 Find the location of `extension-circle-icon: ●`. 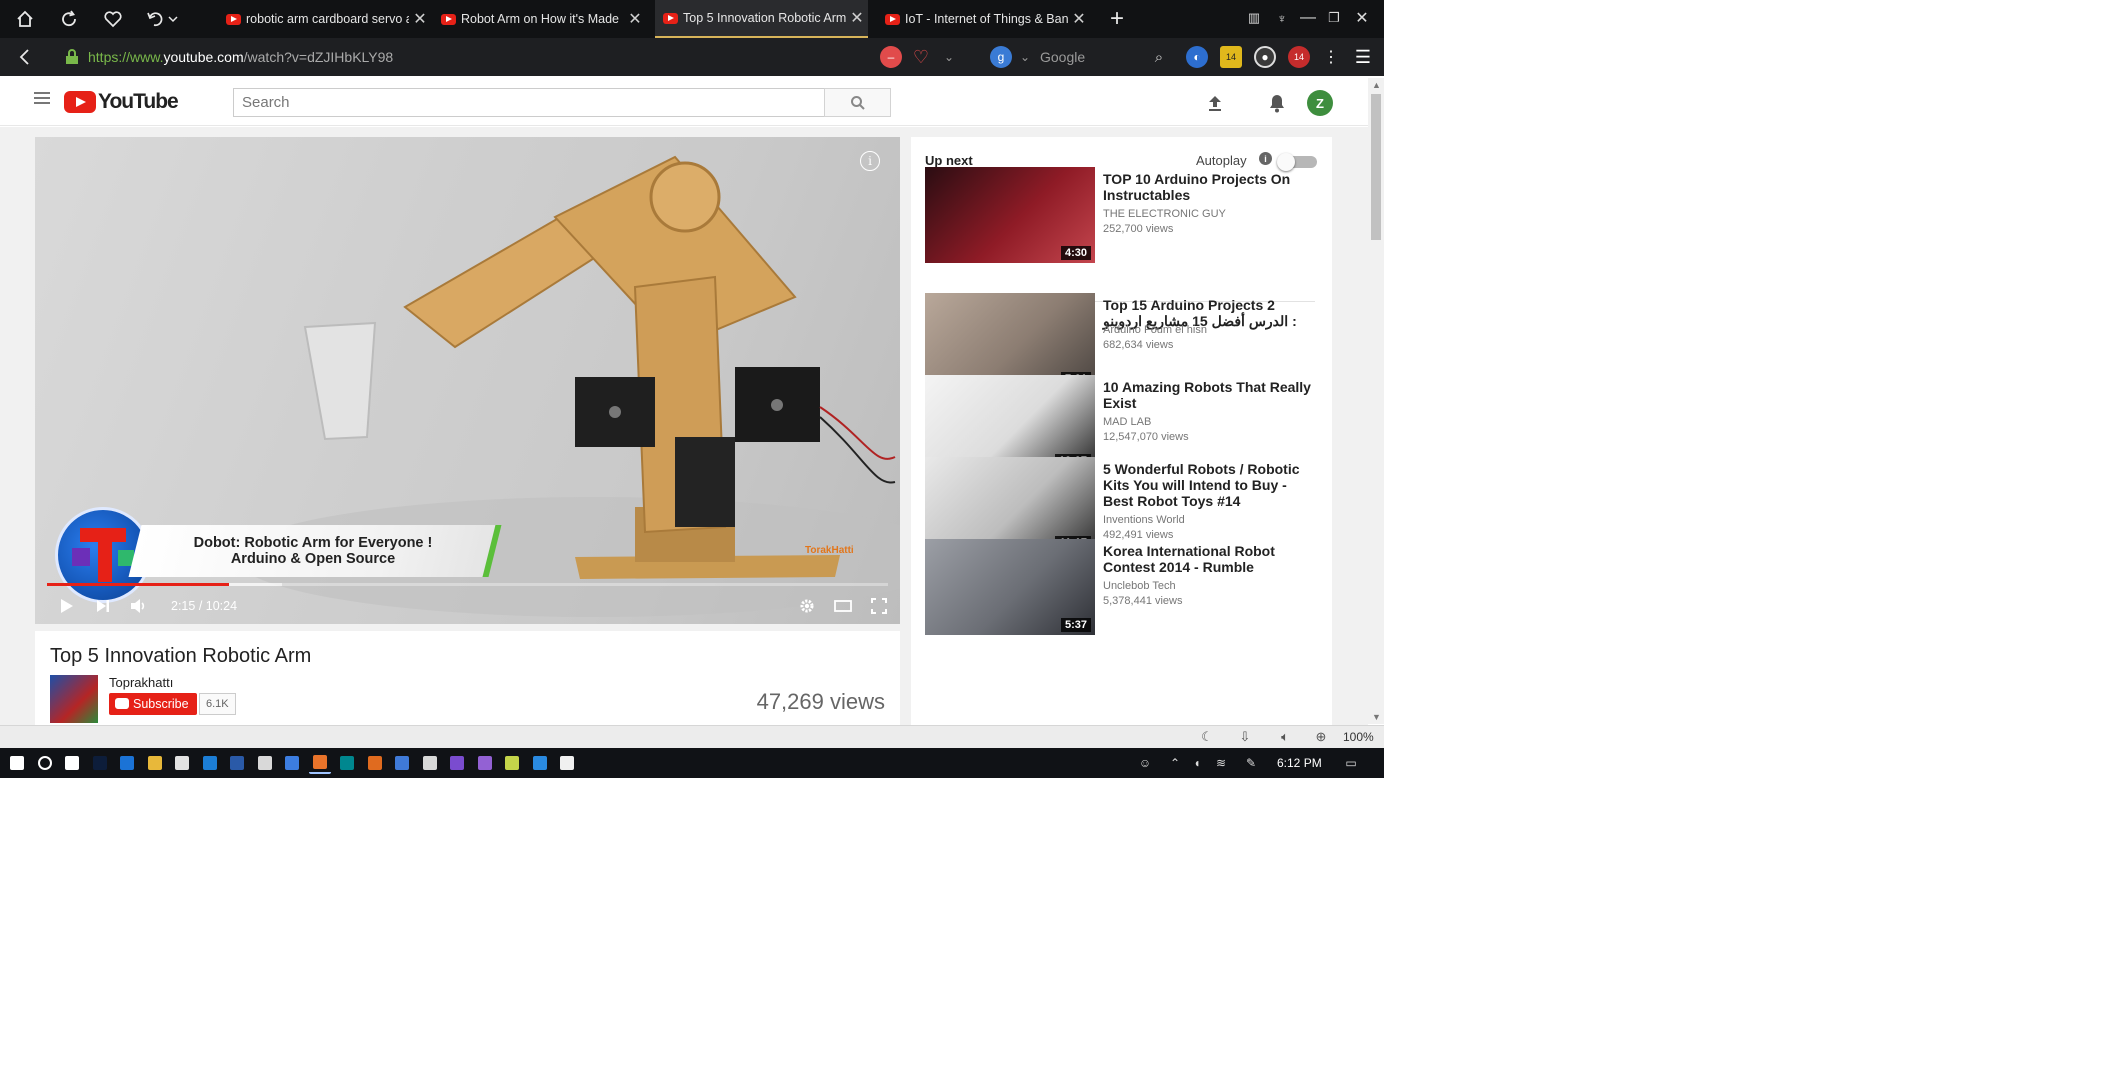

extension-circle-icon: ● is located at coordinates (1265, 57).